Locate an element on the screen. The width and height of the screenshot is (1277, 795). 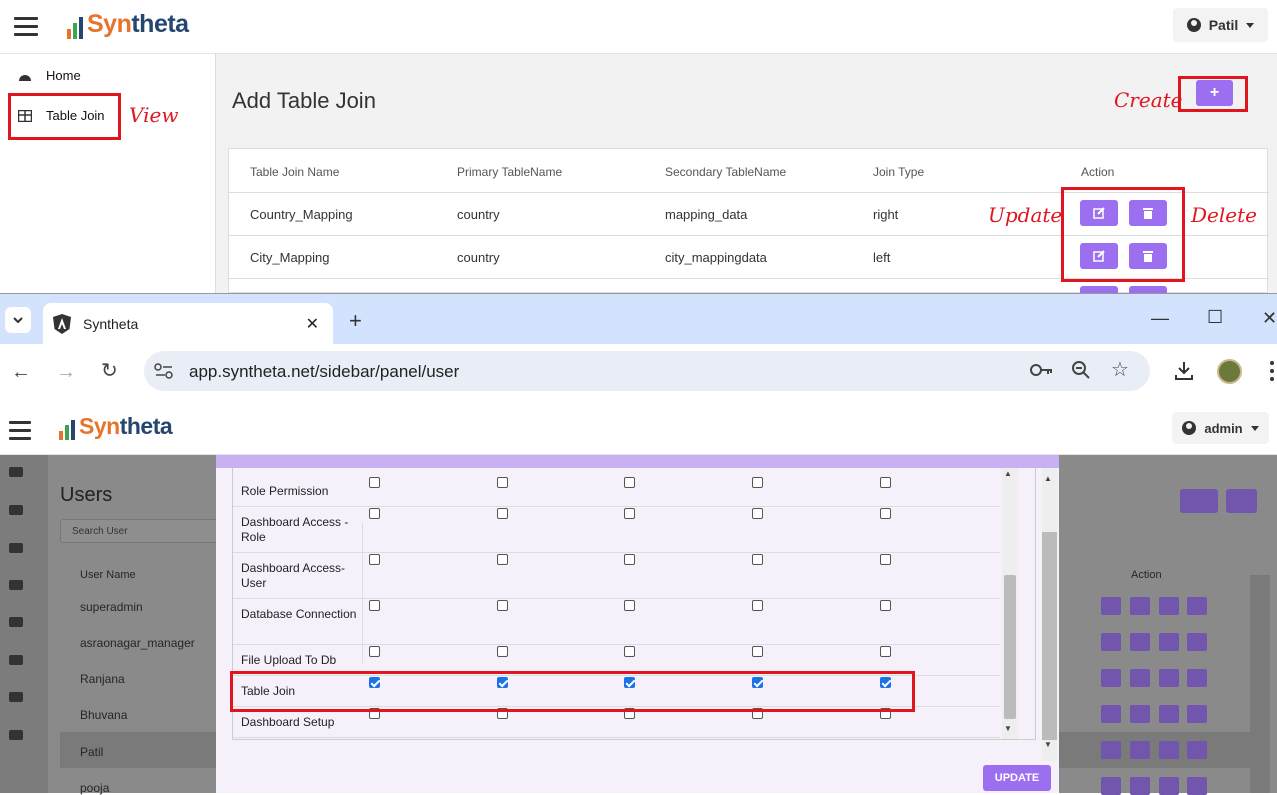
users-icon is located at coordinates (16, 585).